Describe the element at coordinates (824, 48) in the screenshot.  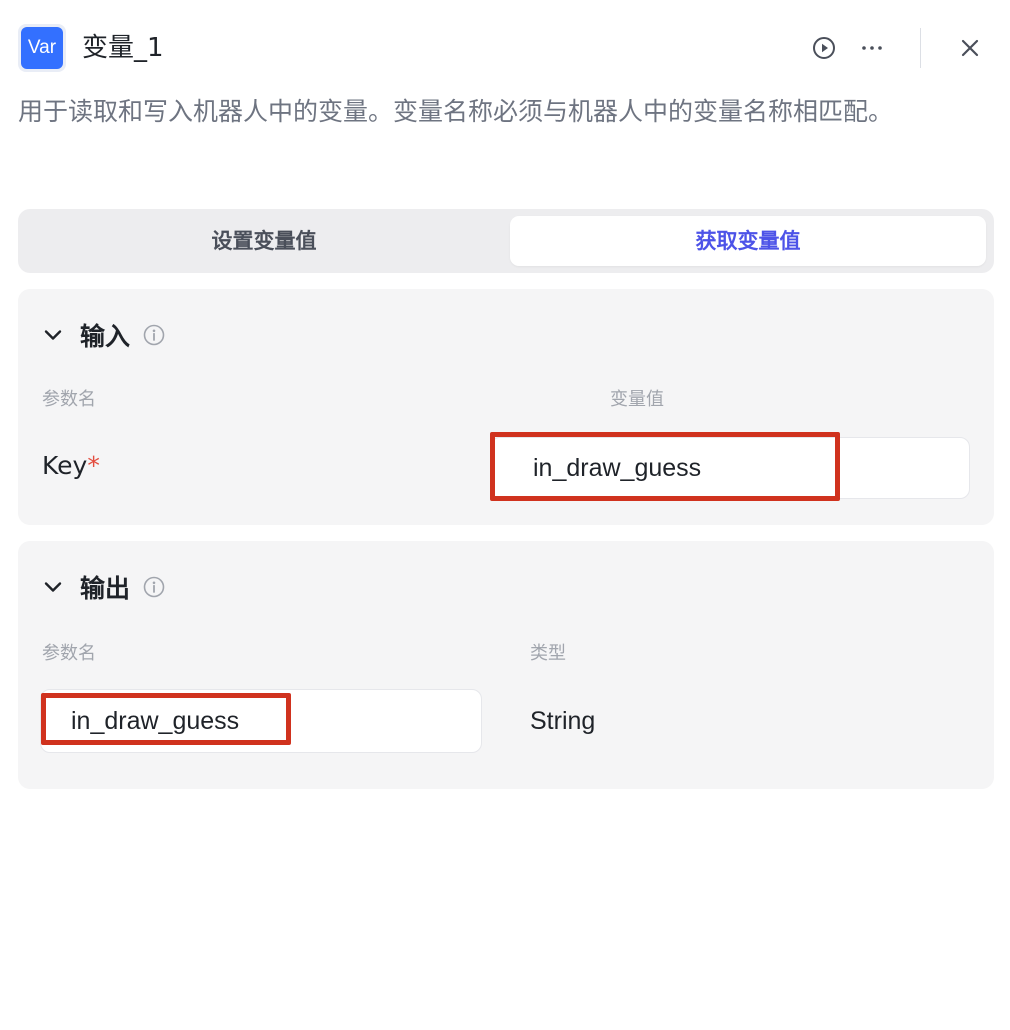
I see `play-circle-icon` at that location.